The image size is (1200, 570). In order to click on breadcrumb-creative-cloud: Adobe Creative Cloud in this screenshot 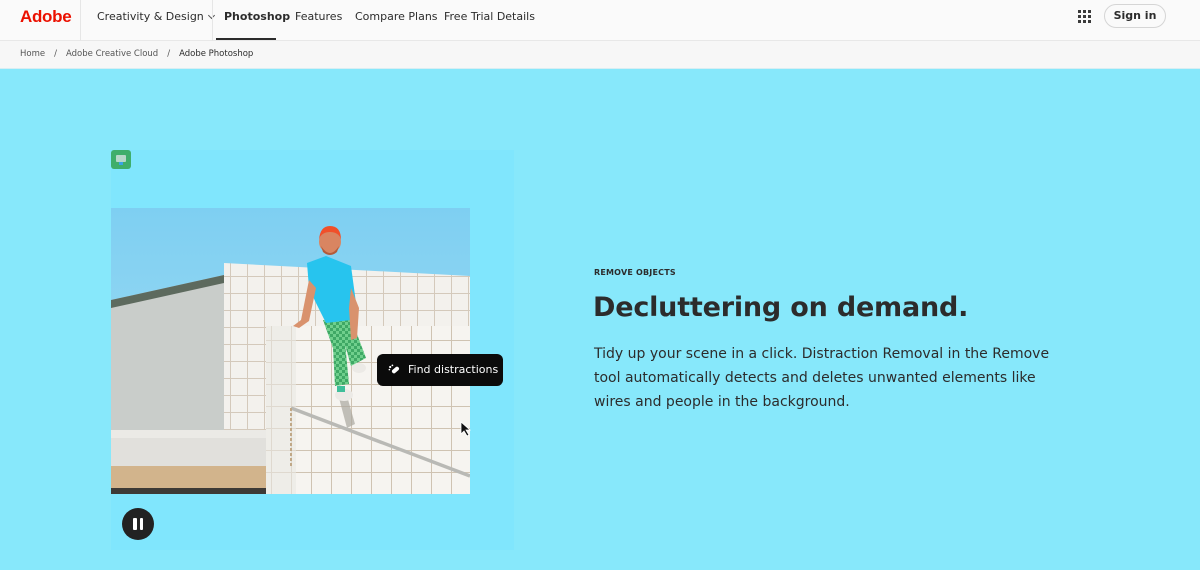, I will do `click(112, 54)`.